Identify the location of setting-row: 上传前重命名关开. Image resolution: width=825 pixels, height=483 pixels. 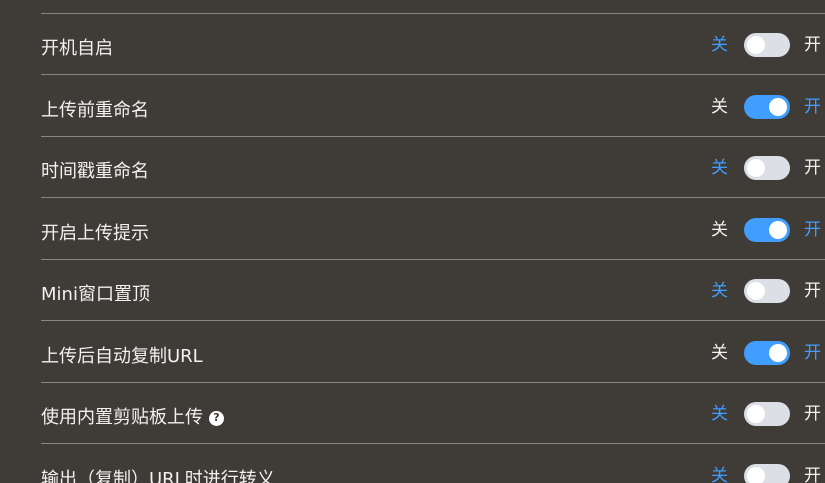
(433, 106).